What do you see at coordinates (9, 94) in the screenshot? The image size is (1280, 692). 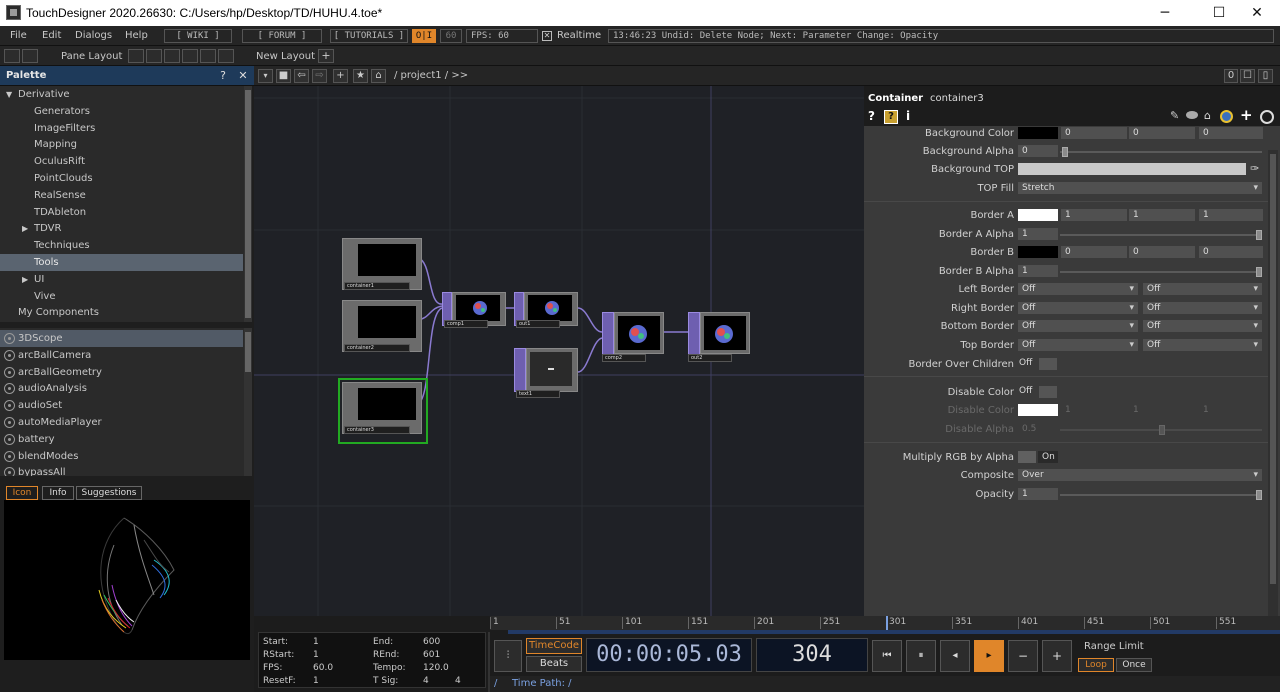 I see `expanded-arrow-icon: ▼` at bounding box center [9, 94].